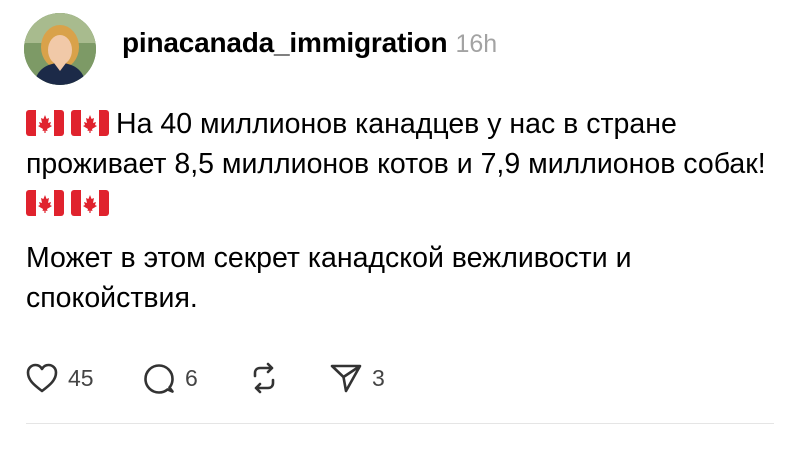 The image size is (800, 451). What do you see at coordinates (285, 43) in the screenshot?
I see `username: pinacanada_immigration` at bounding box center [285, 43].